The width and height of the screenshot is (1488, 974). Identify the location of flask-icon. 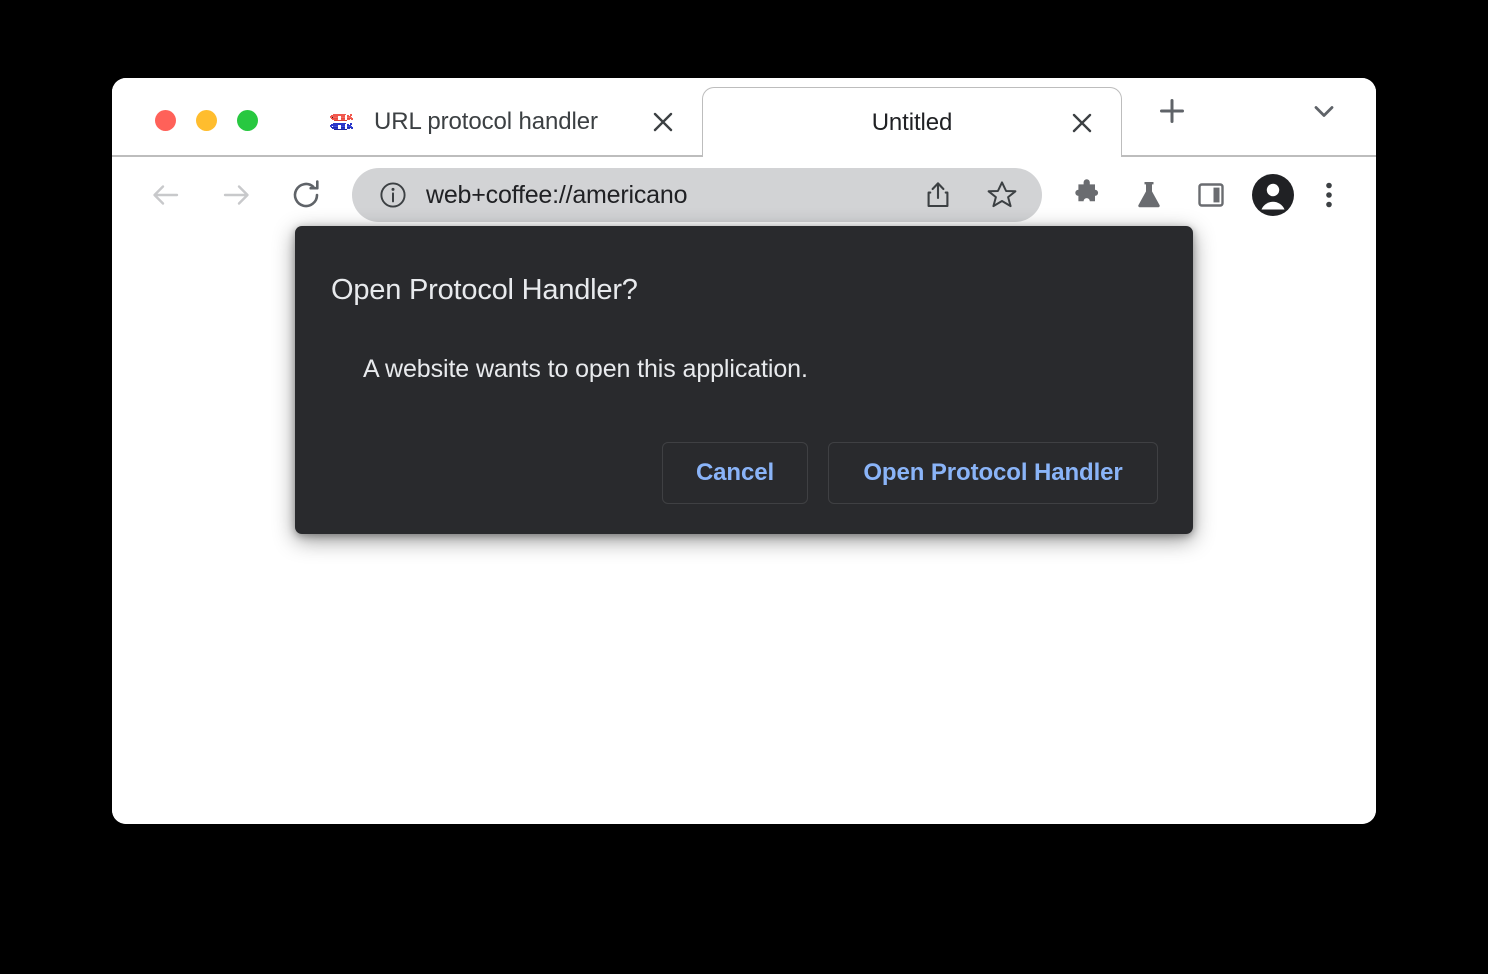
(1149, 195).